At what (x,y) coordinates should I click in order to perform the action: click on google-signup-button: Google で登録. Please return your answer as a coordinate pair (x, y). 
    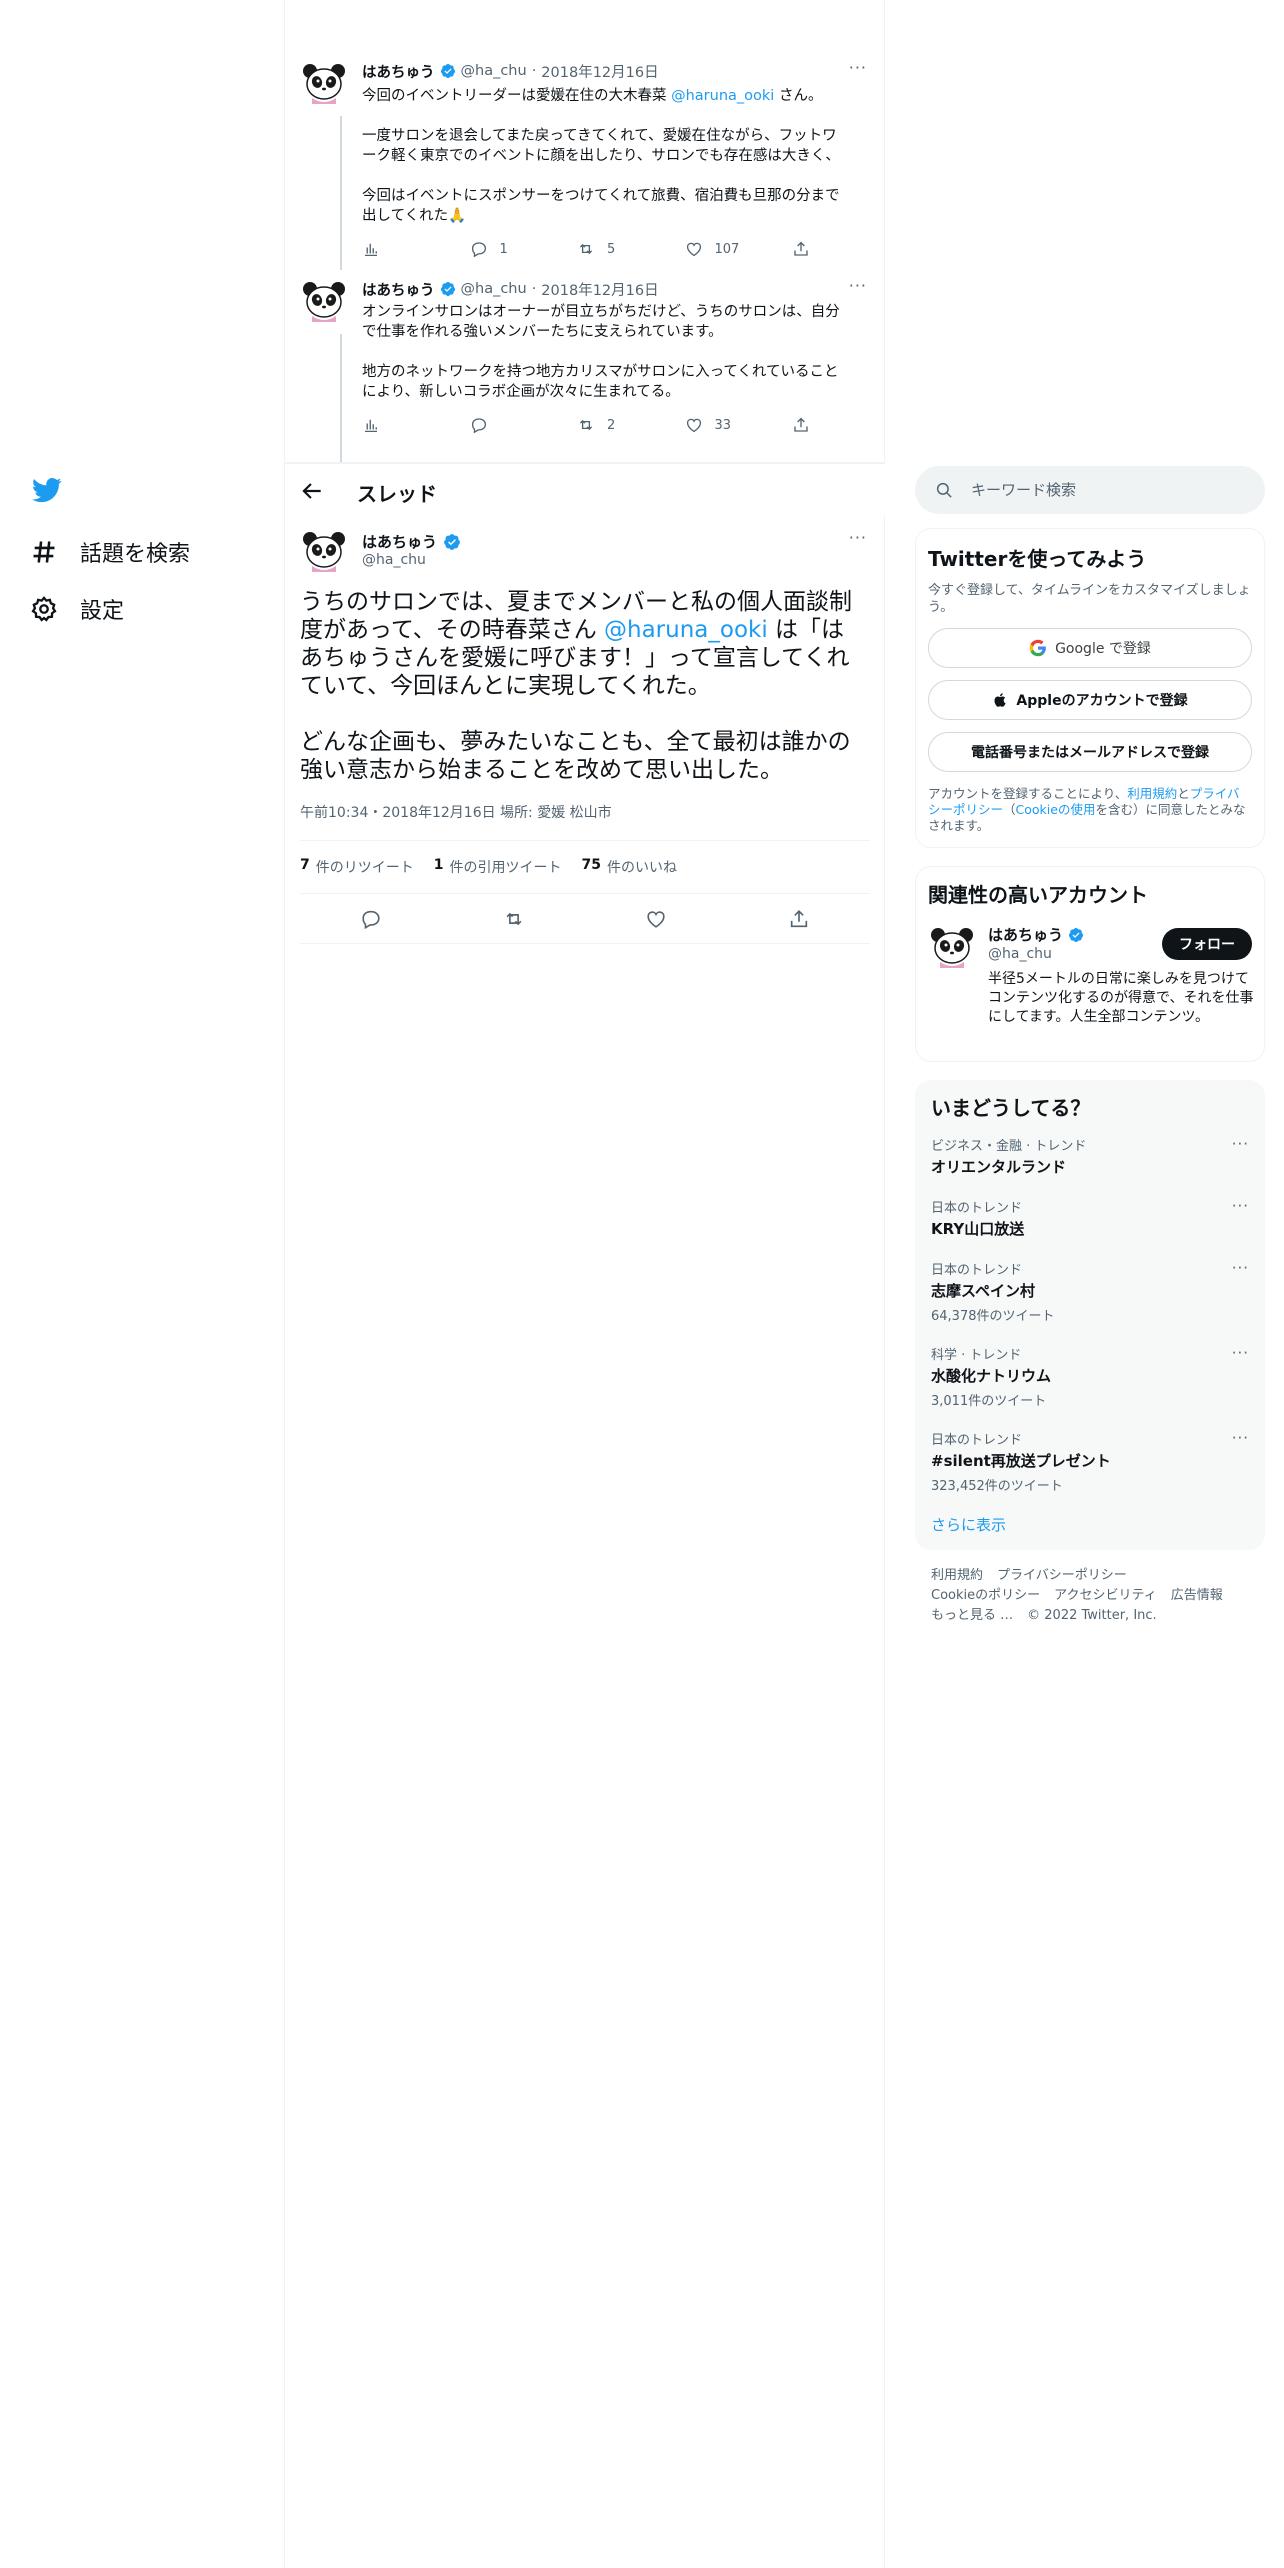
    Looking at the image, I should click on (1090, 648).